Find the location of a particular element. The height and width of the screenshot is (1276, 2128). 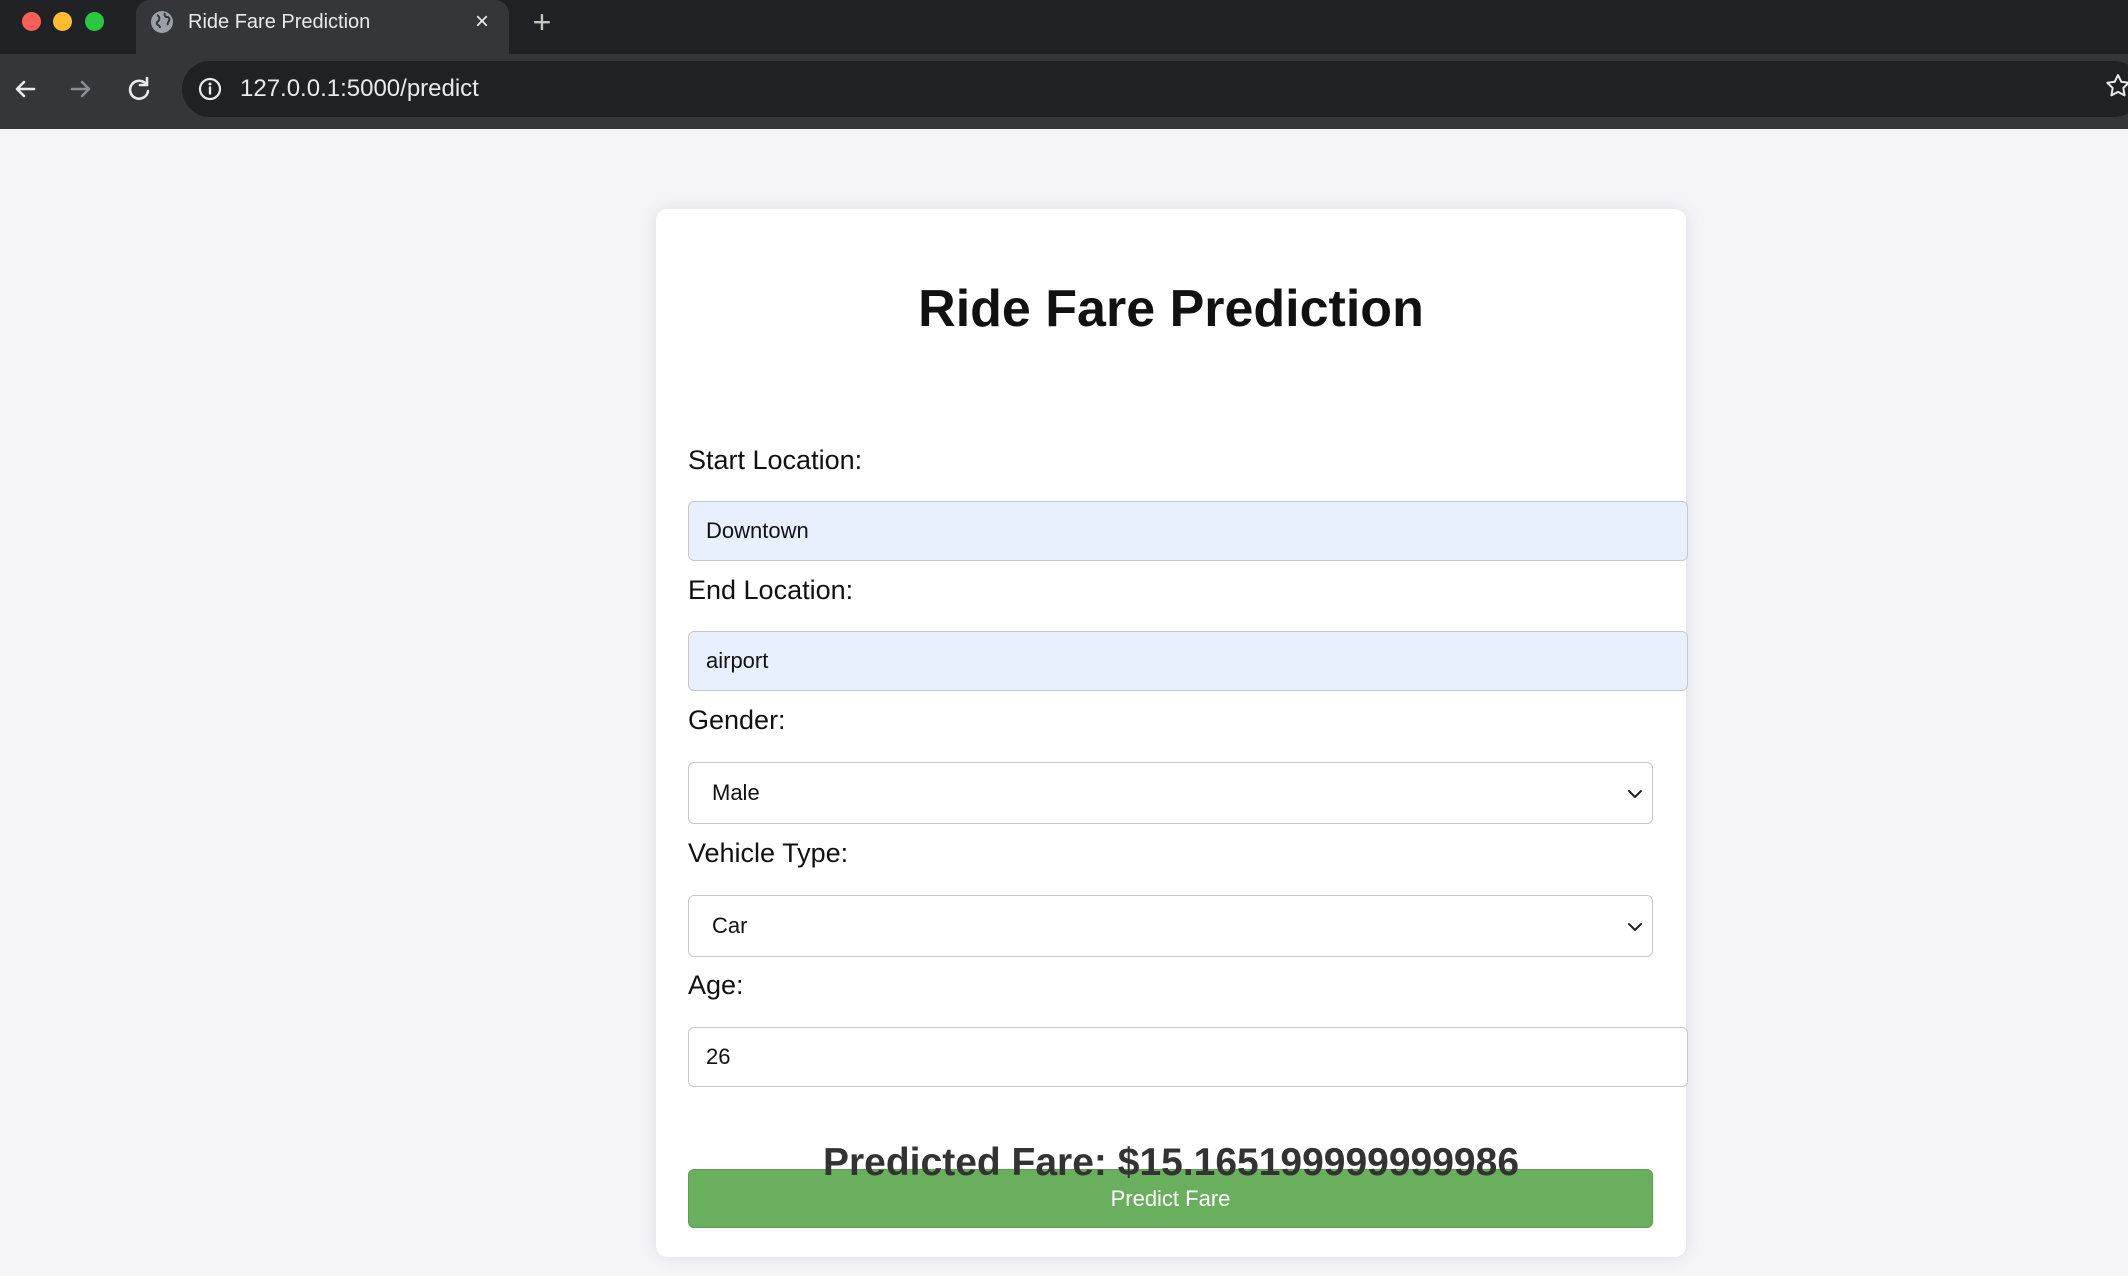

site-info-icon is located at coordinates (210, 89).